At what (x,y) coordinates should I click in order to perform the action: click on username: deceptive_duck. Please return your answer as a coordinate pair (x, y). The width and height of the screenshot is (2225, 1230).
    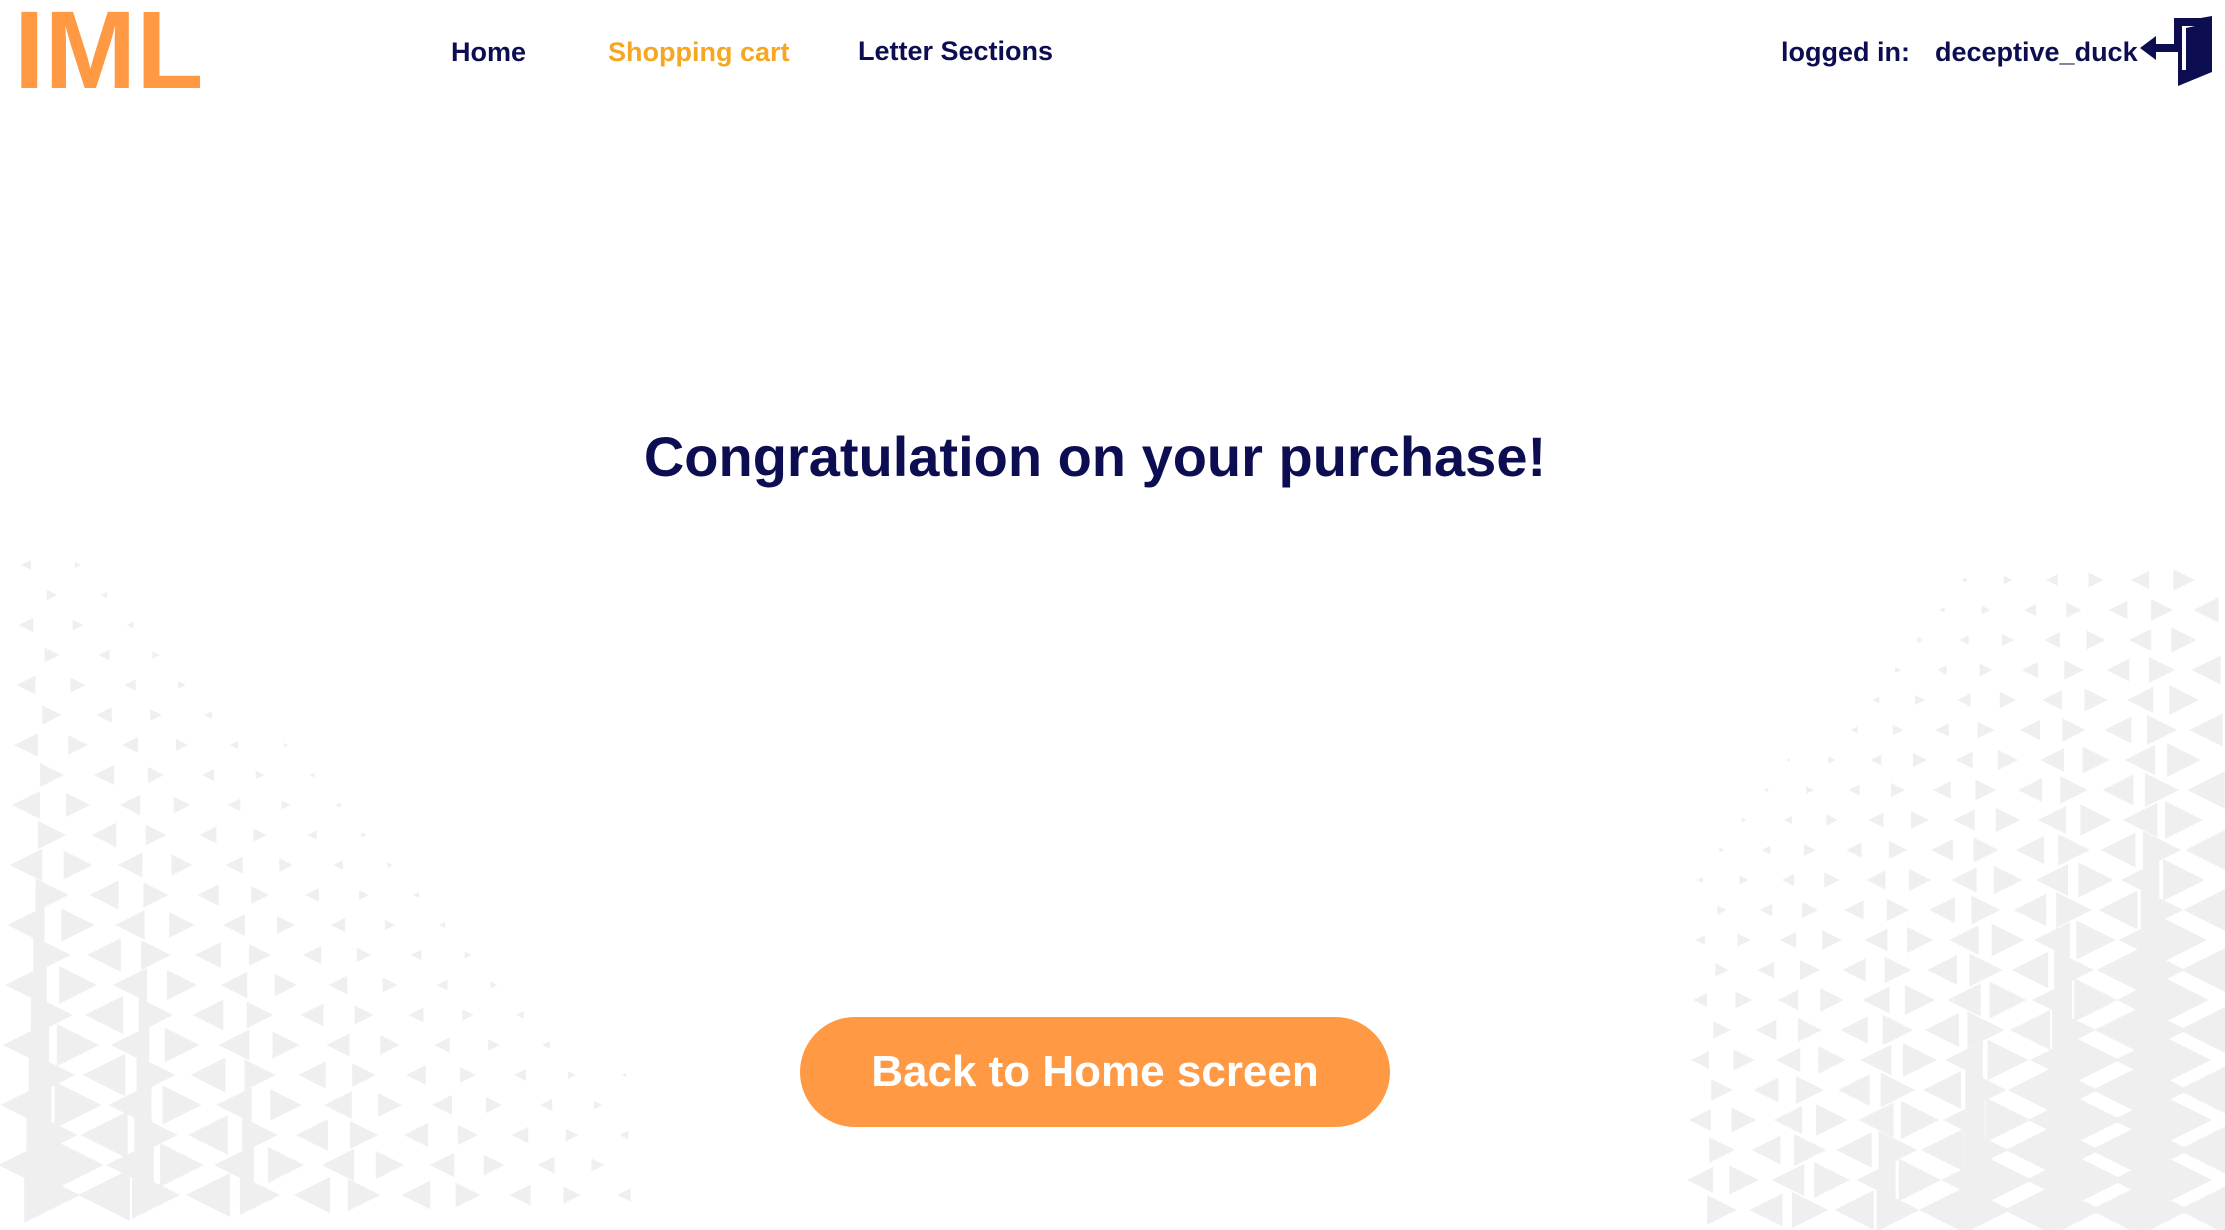
    Looking at the image, I should click on (2036, 52).